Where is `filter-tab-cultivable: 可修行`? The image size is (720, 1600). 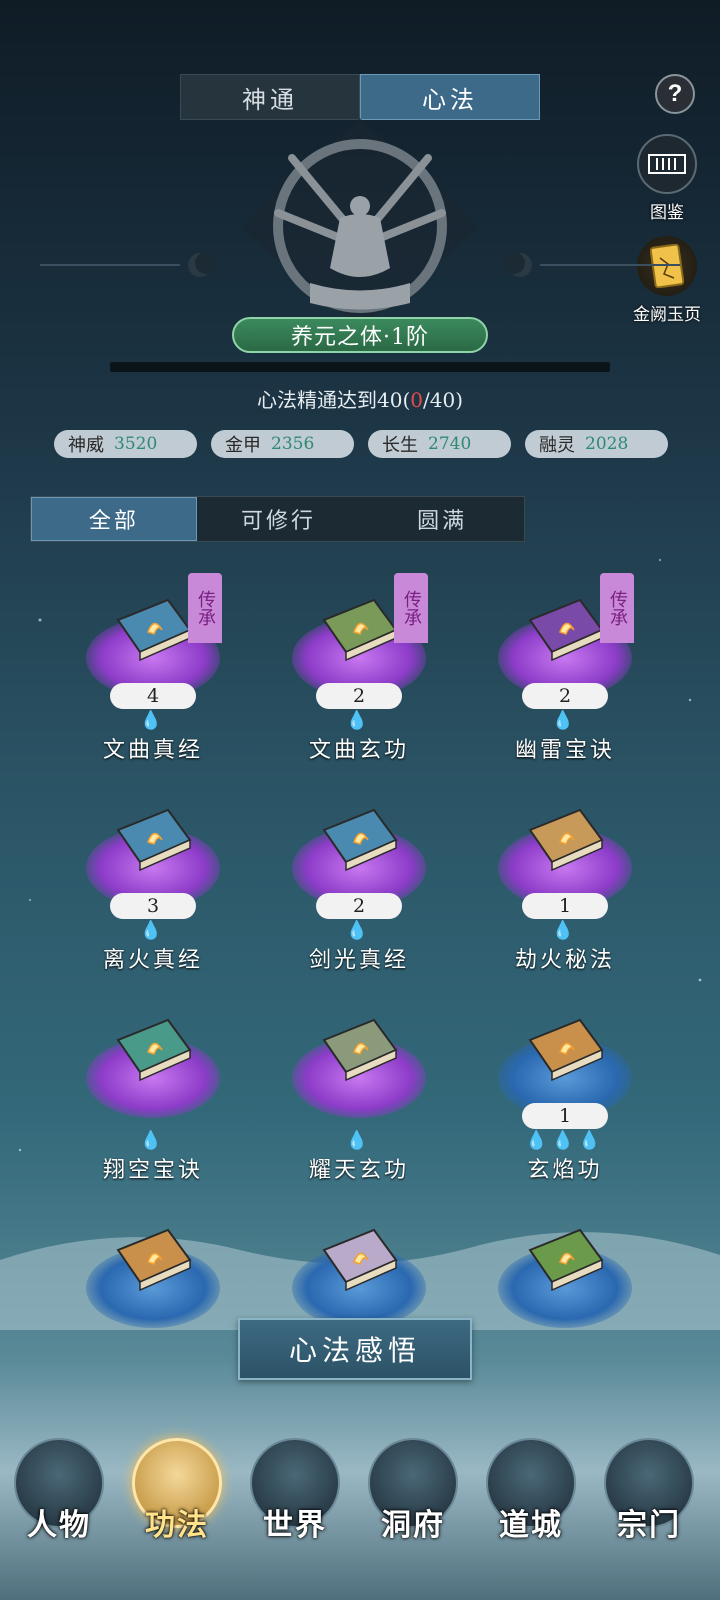 filter-tab-cultivable: 可修行 is located at coordinates (279, 519).